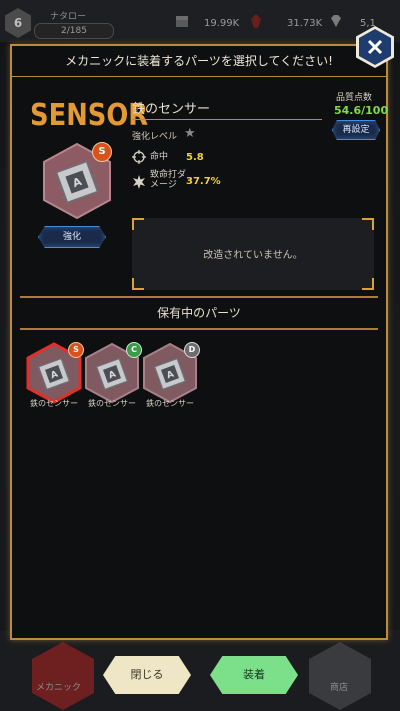 Image resolution: width=400 pixels, height=711 pixels. What do you see at coordinates (18, 23) in the screenshot?
I see `player-level-badge: 6` at bounding box center [18, 23].